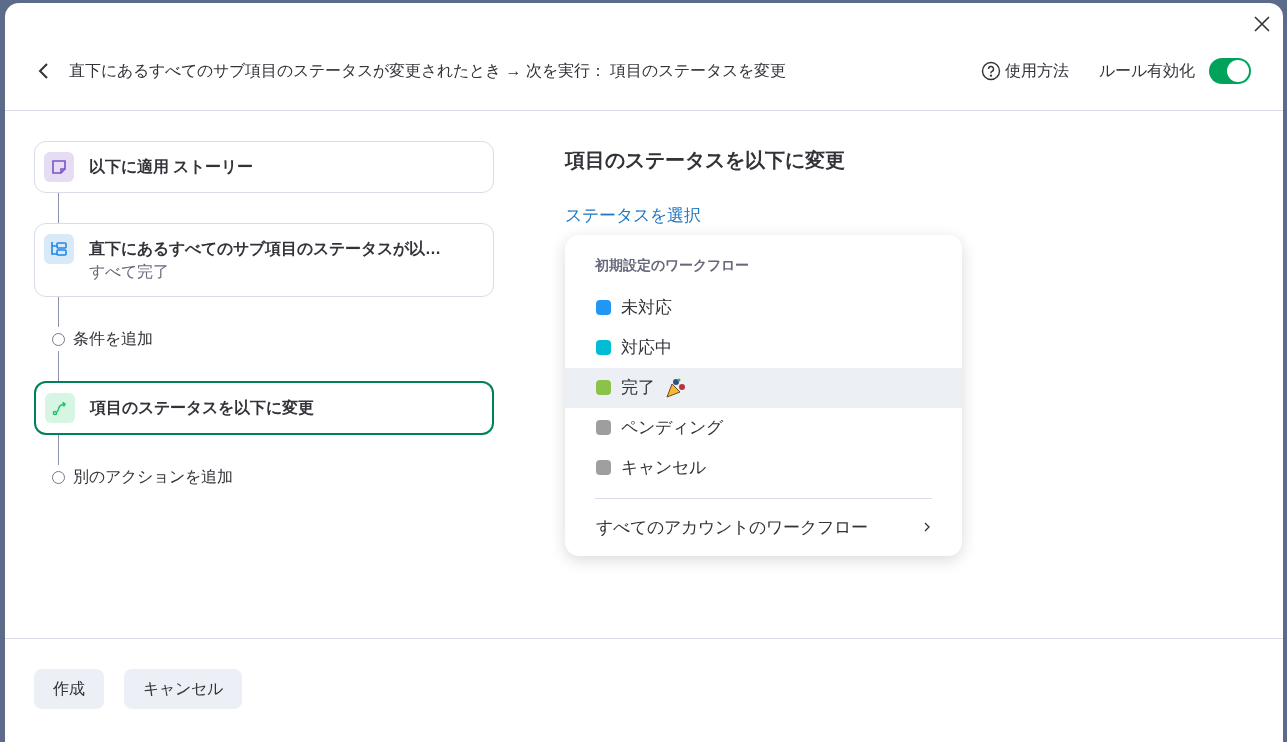 Image resolution: width=1287 pixels, height=742 pixels. Describe the element at coordinates (264, 260) in the screenshot. I see `step-card: 直下にあるすべてのサブ項目のステータスが以… すべて完了` at that location.